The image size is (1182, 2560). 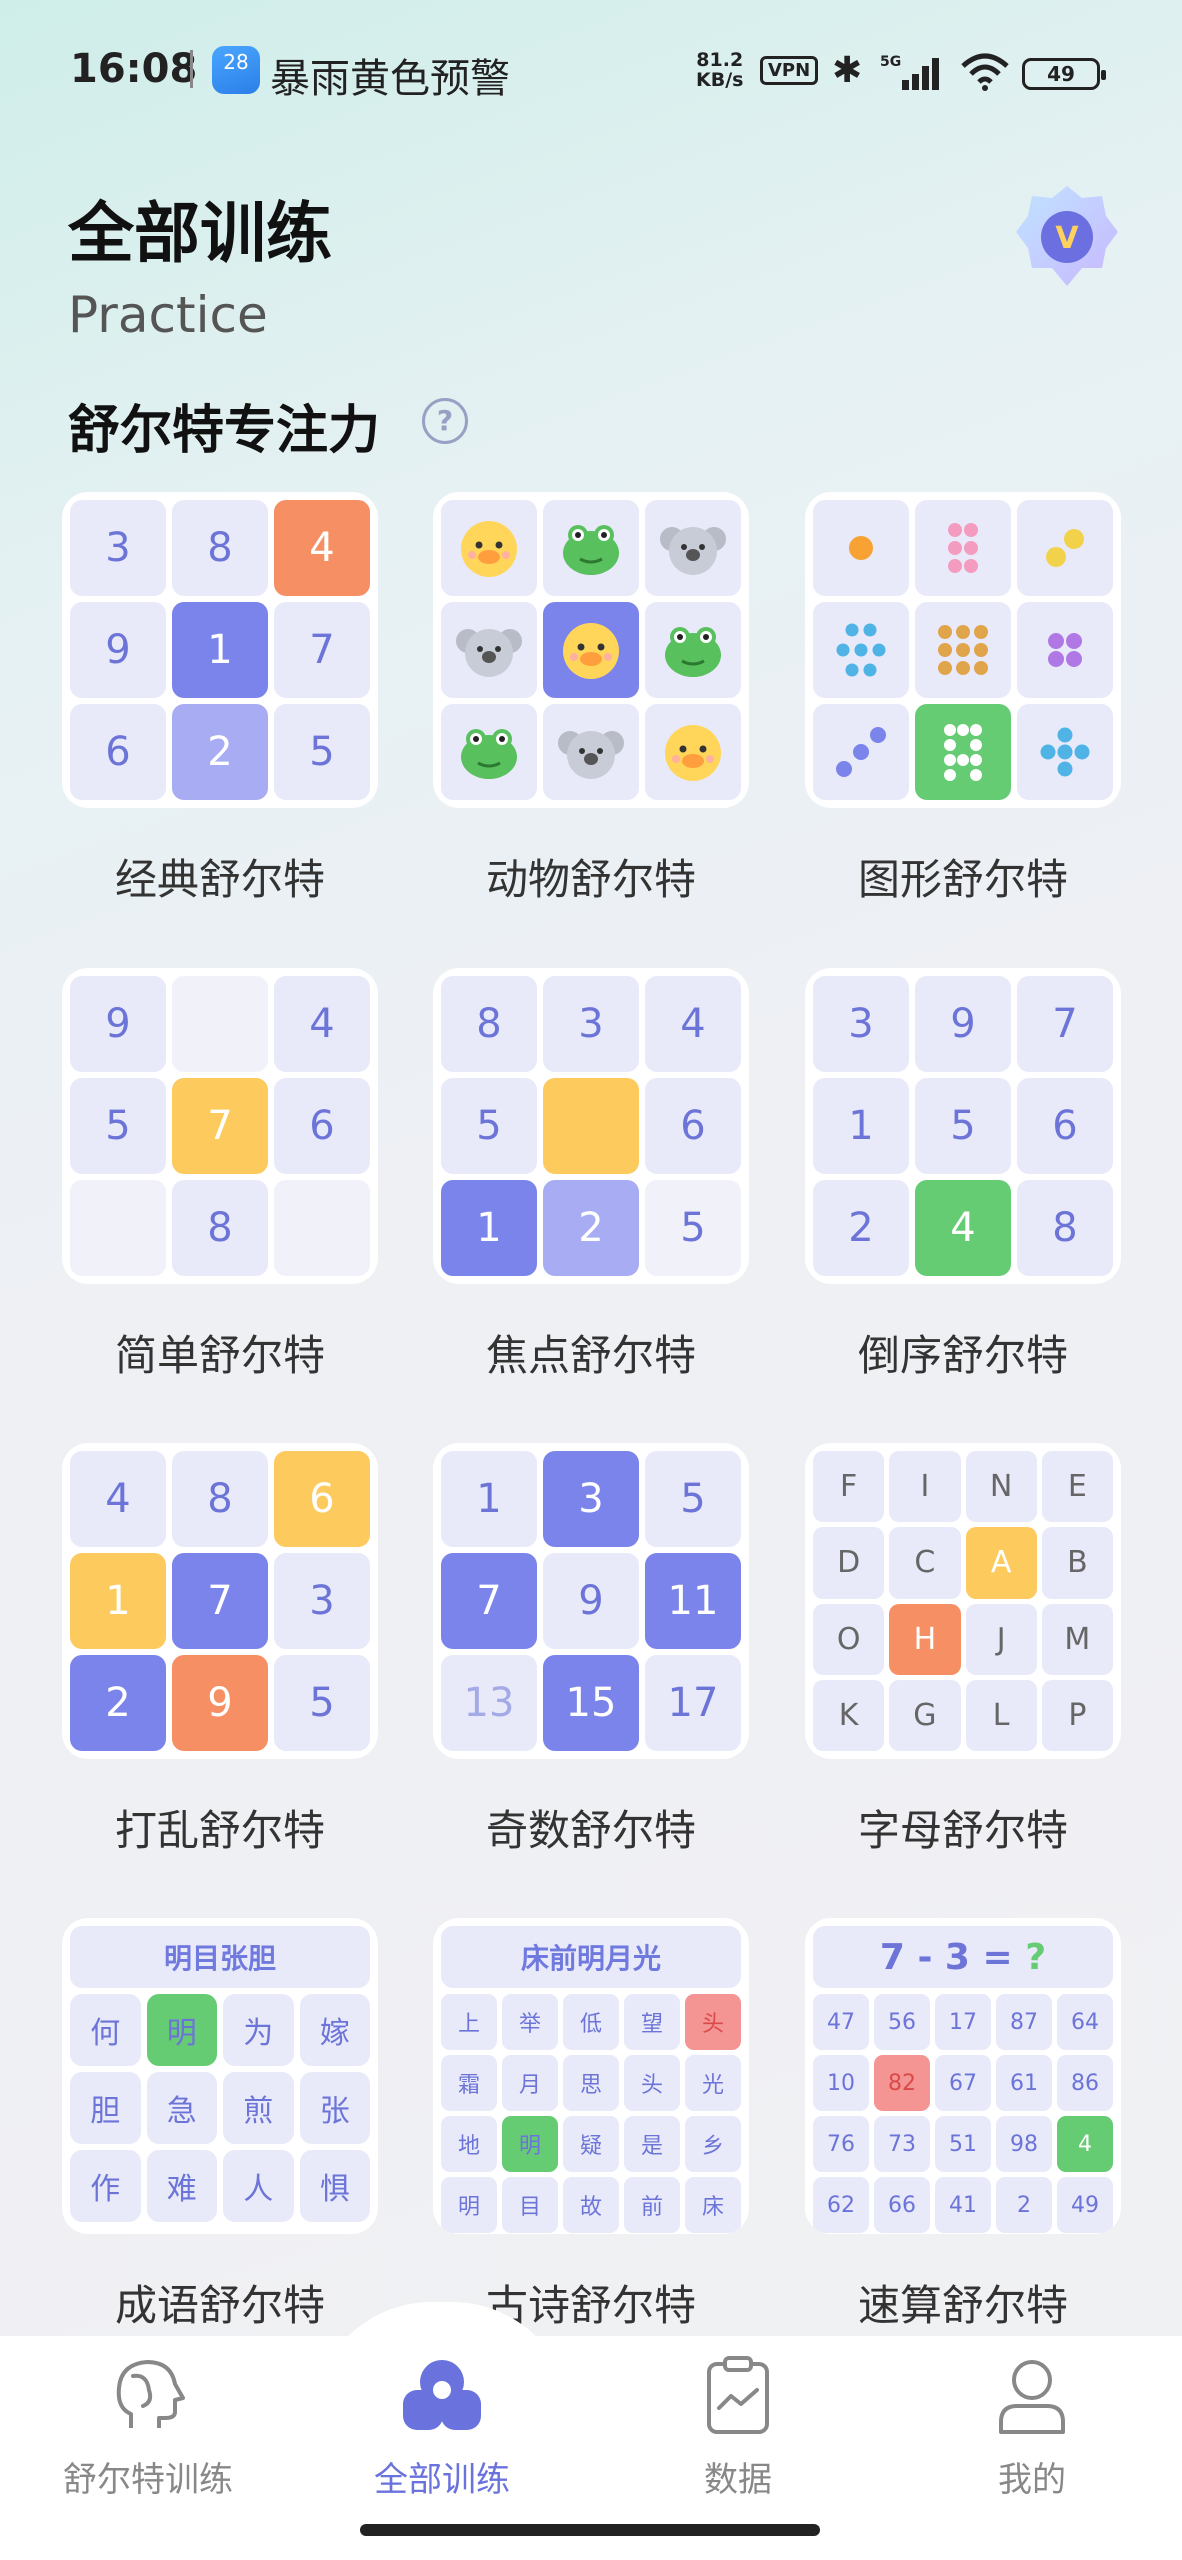 I want to click on battery-icon: 49, so click(x=1064, y=74).